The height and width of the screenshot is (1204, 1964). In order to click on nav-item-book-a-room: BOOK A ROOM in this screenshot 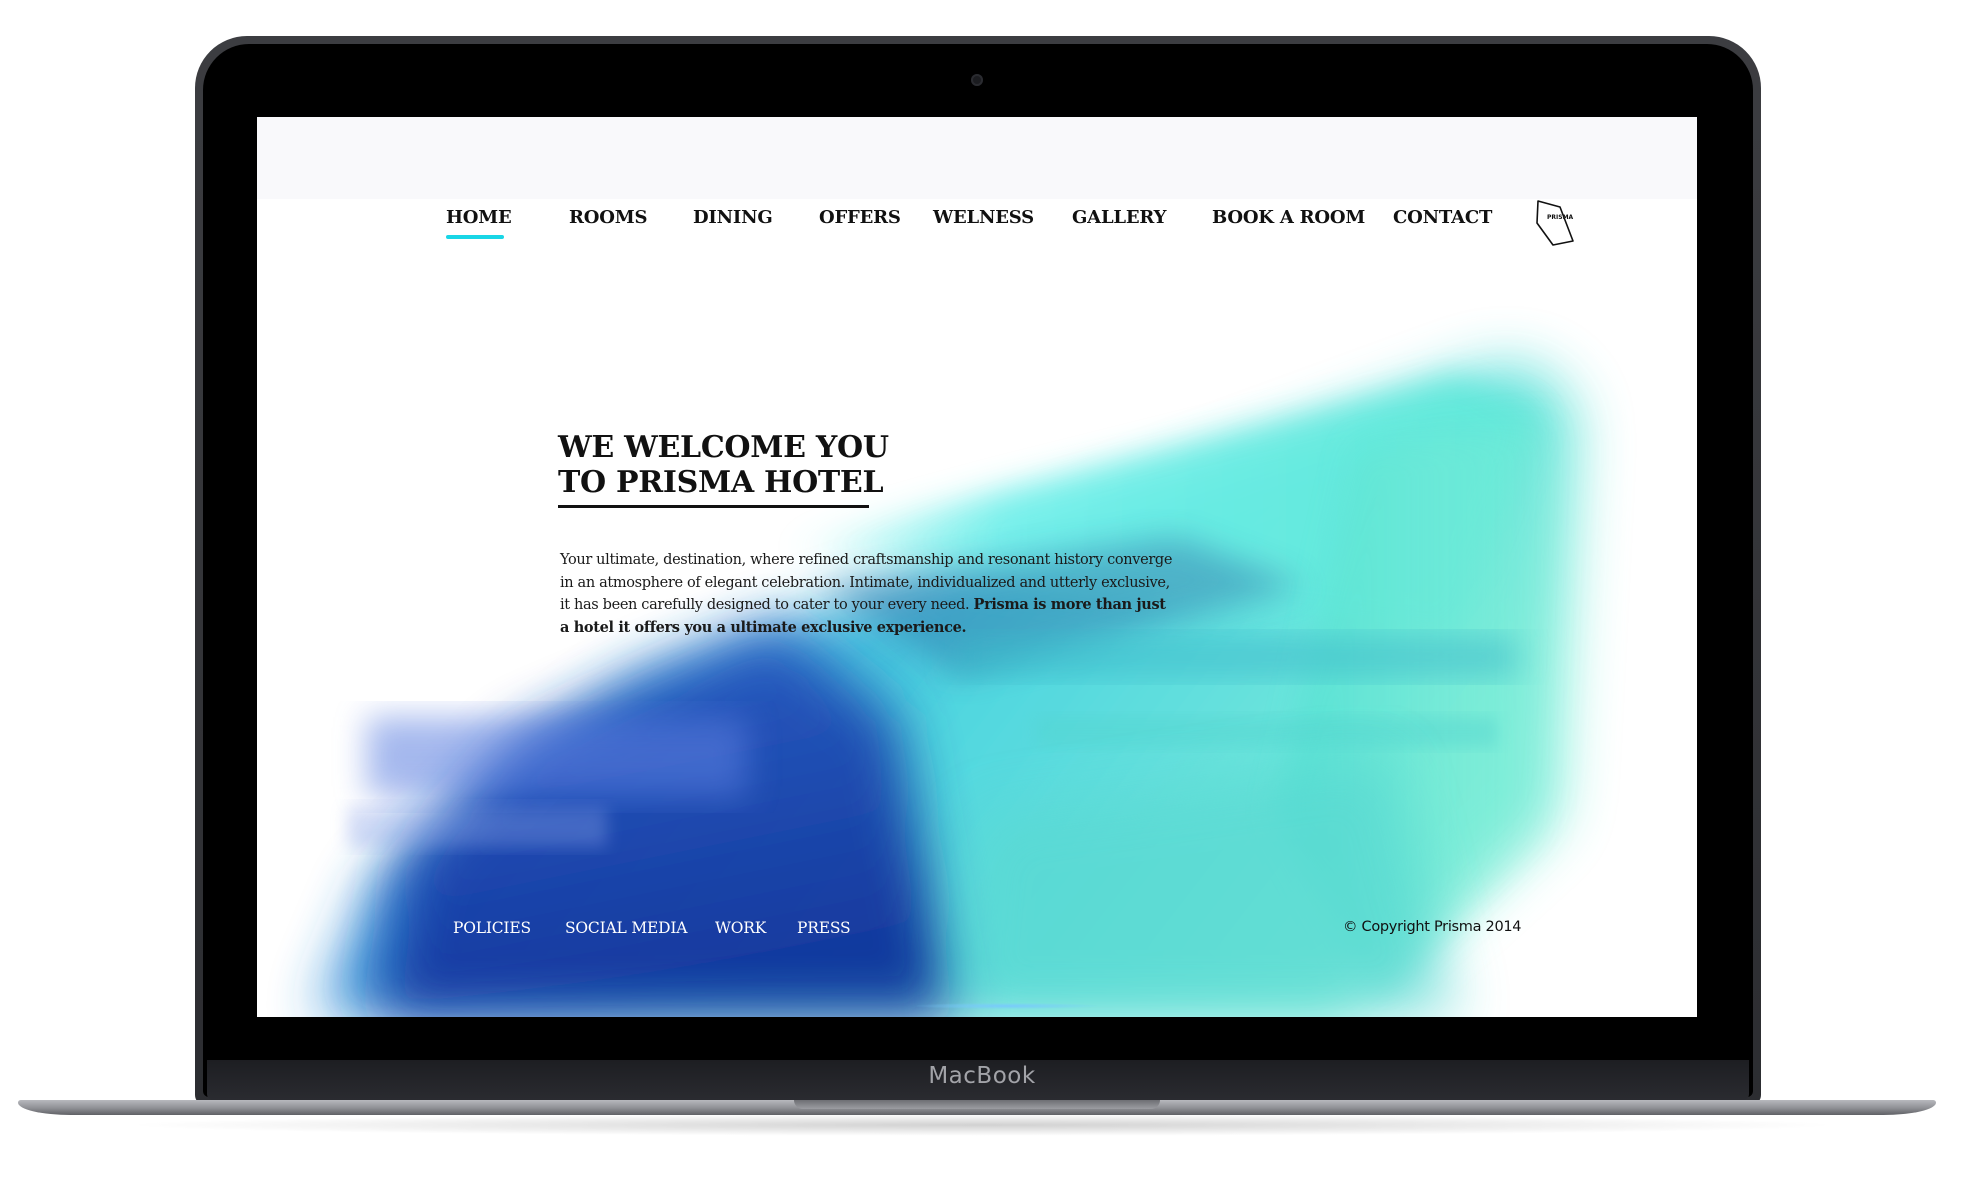, I will do `click(1288, 217)`.